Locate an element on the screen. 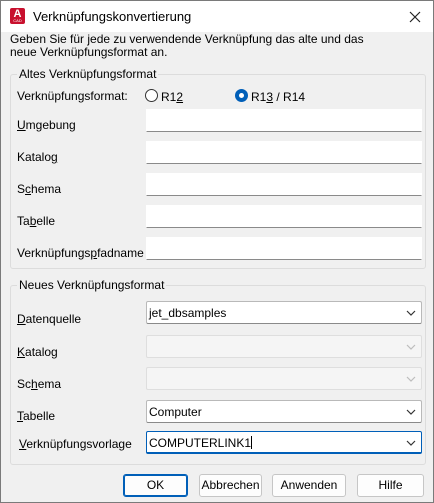 The image size is (434, 503). cancel-button: Abbrechen is located at coordinates (230, 485).